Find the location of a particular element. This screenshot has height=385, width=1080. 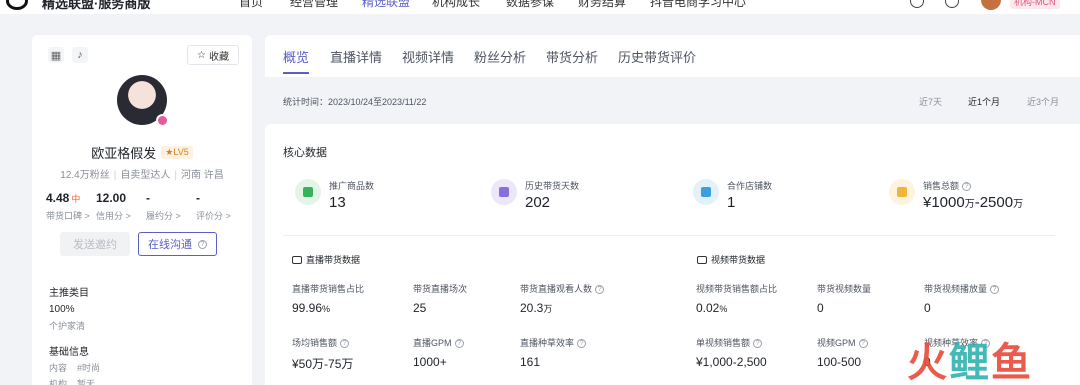

metric-label: 带货直播场次 is located at coordinates (440, 289).